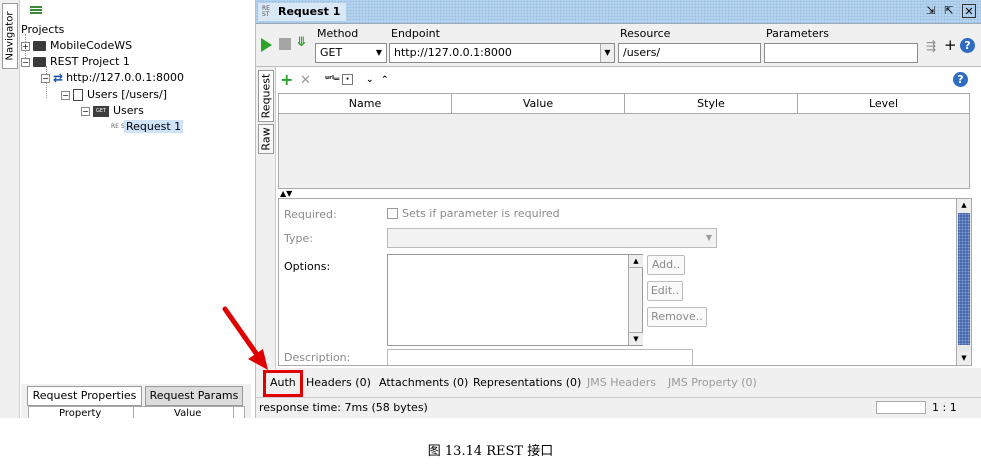  I want to click on endpoint-select: http://127.0.0.1:8000 ▼, so click(502, 53).